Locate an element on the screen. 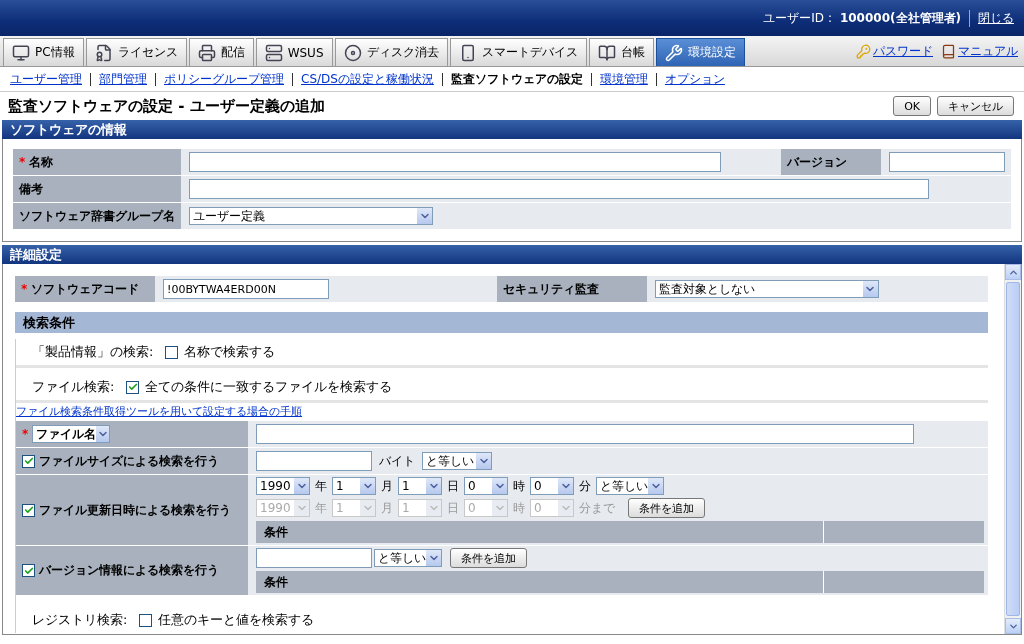 This screenshot has width=1024, height=644. condition-label: ファイルサイズによる検索を行う is located at coordinates (129, 461).